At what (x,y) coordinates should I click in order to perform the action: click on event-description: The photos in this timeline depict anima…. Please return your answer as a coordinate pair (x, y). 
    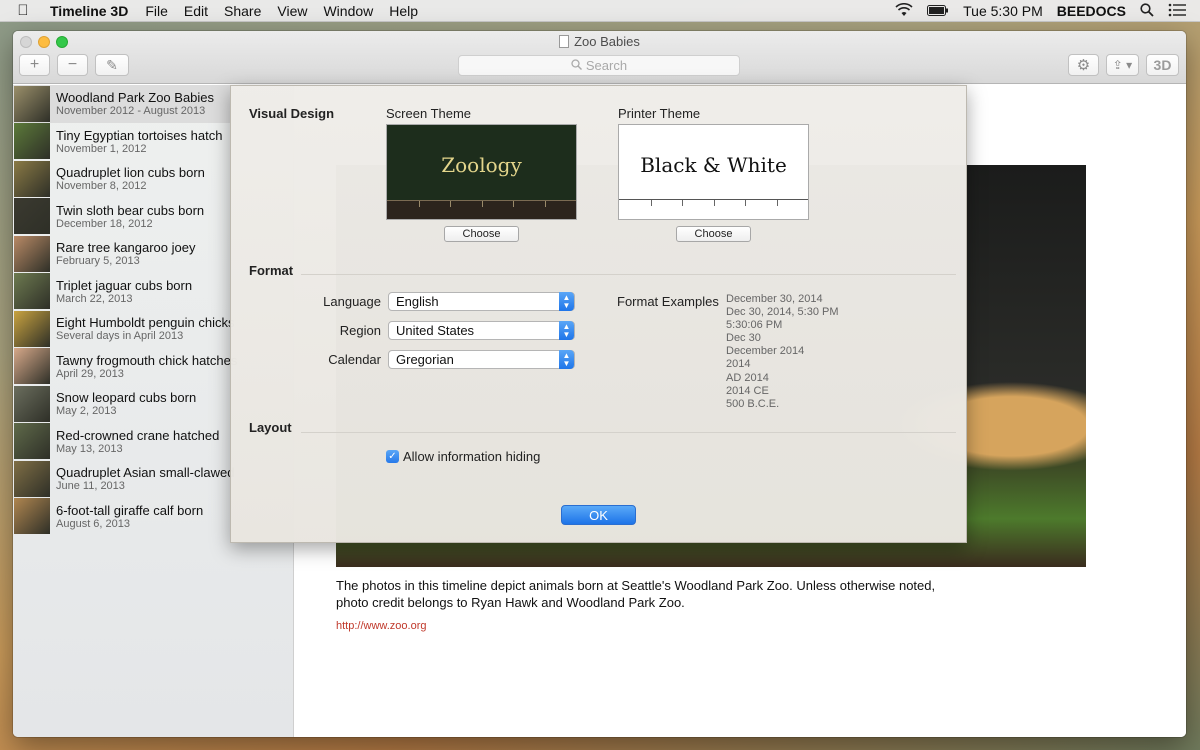
    Looking at the image, I should click on (636, 594).